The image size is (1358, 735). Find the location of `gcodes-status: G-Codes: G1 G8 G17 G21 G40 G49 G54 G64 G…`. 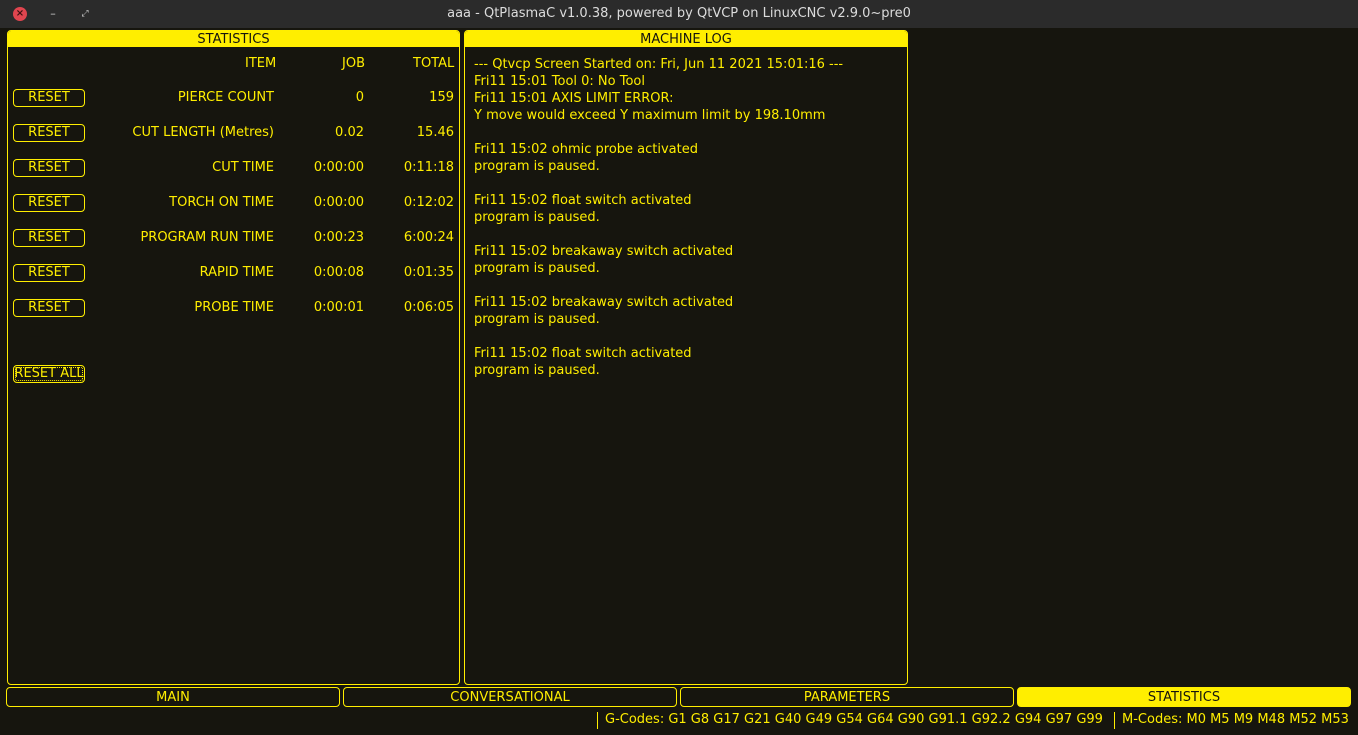

gcodes-status: G-Codes: G1 G8 G17 G21 G40 G49 G54 G64 G… is located at coordinates (854, 719).